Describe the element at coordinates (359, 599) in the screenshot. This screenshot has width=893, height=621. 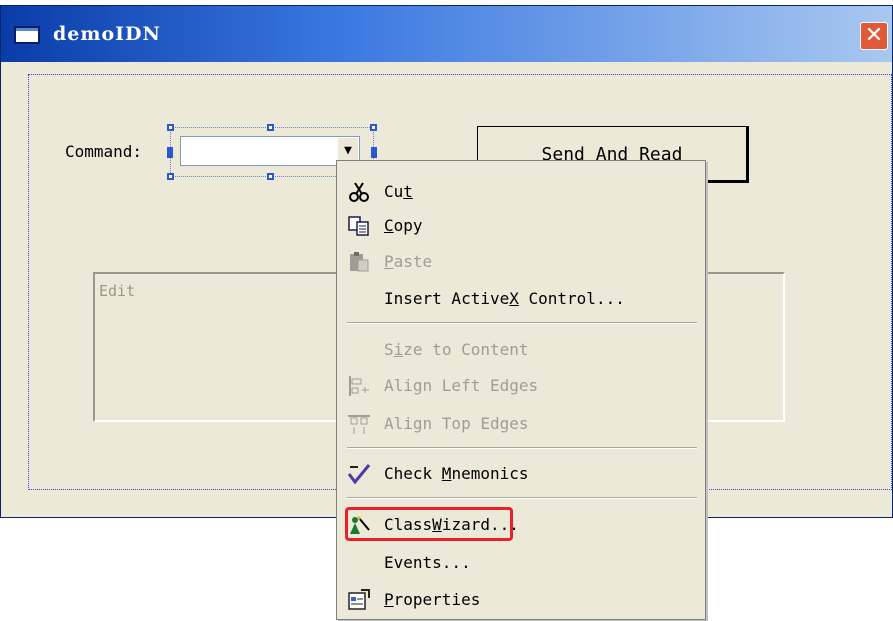
I see `properties-icon` at that location.